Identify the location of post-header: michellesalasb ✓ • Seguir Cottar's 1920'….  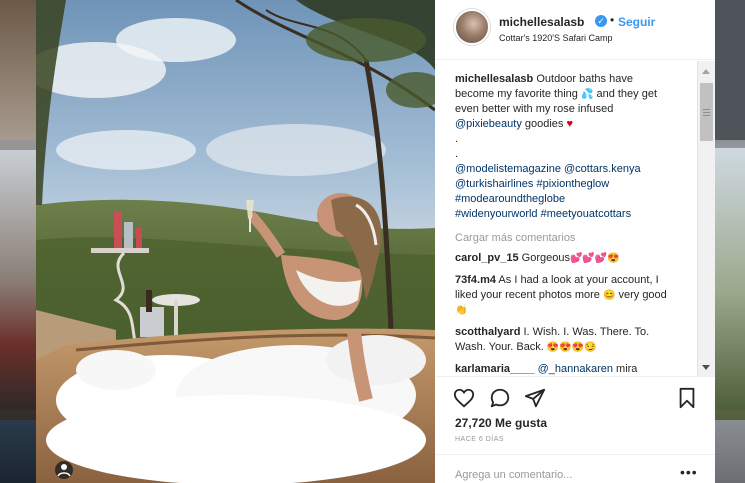
(575, 30).